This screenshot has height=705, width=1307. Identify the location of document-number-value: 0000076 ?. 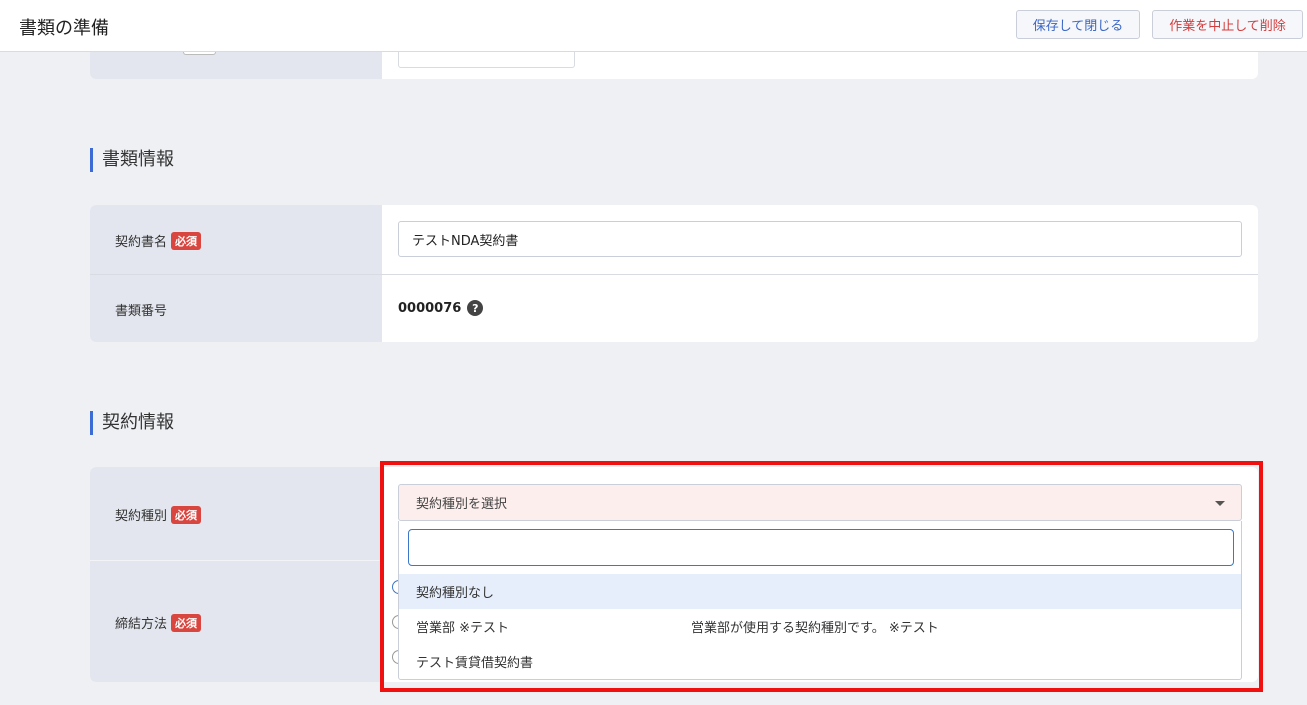
(441, 308).